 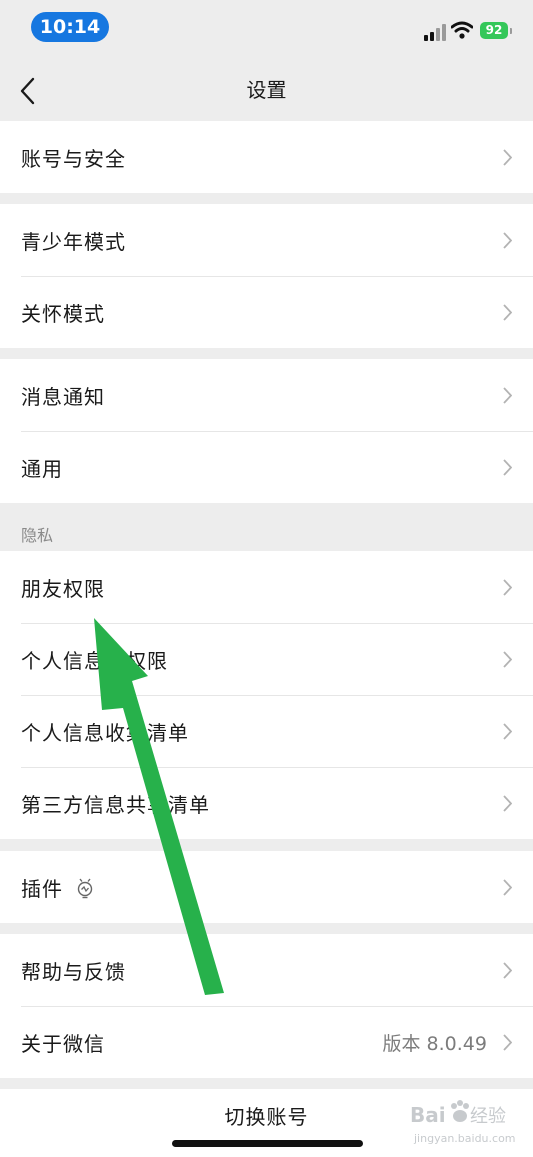 I want to click on settings-group-modes: 青少年模式 关怀模式, so click(x=266, y=276).